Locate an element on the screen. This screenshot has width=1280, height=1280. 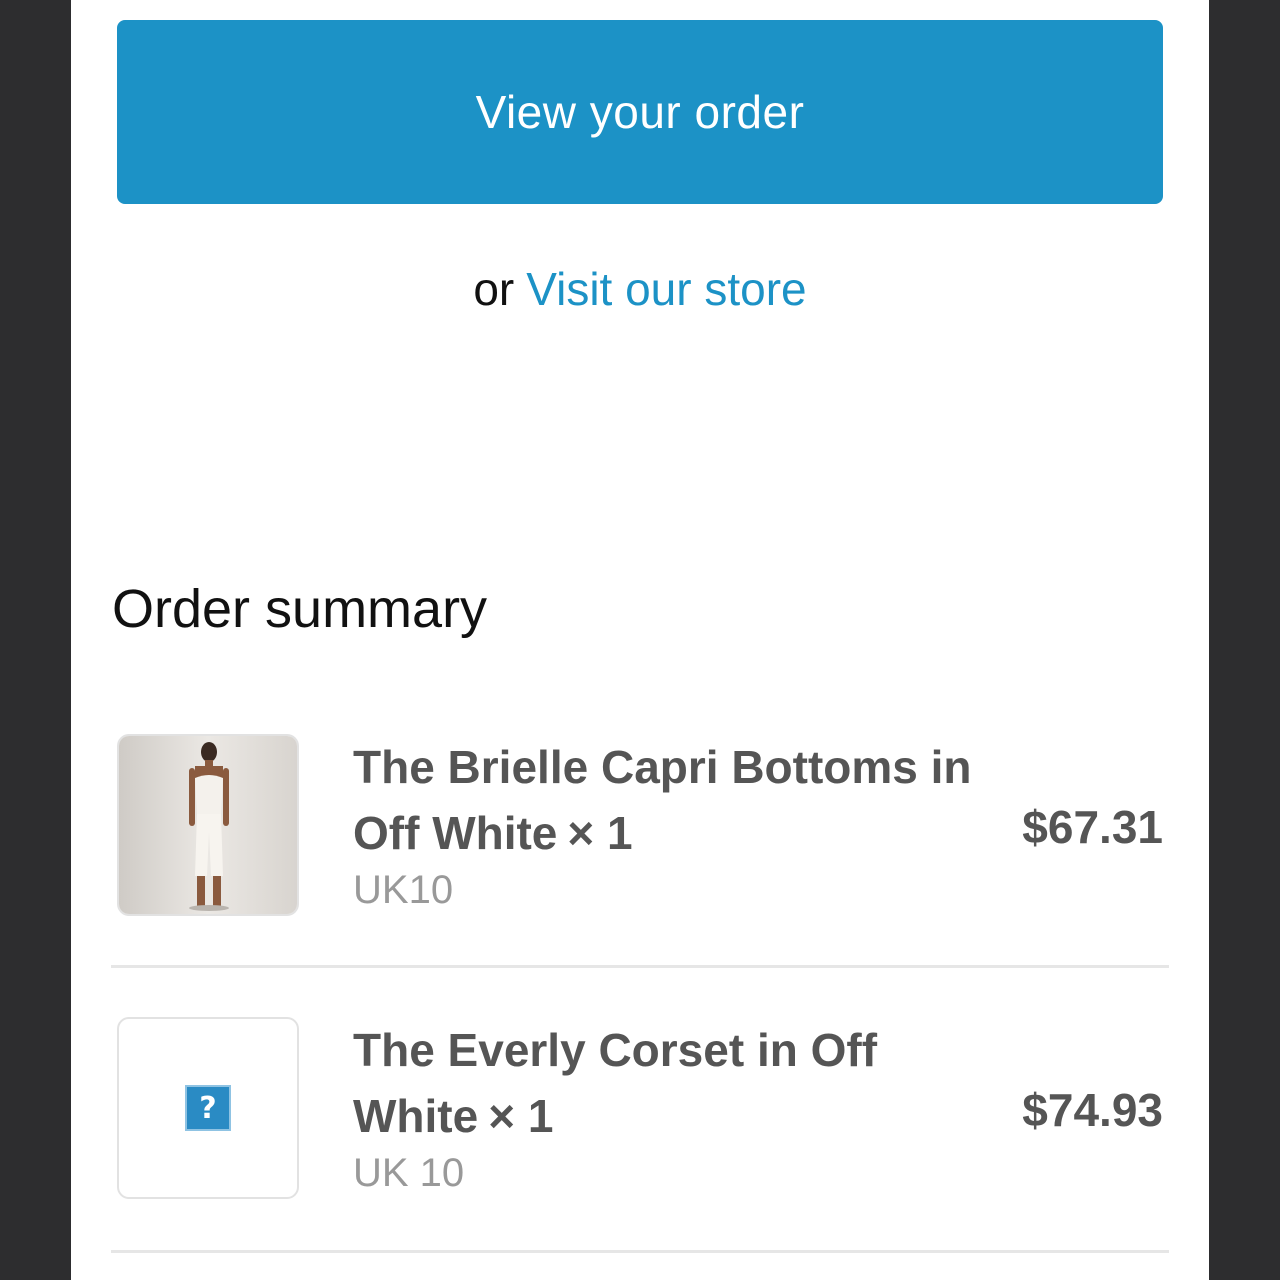
product-thumbnail is located at coordinates (208, 825).